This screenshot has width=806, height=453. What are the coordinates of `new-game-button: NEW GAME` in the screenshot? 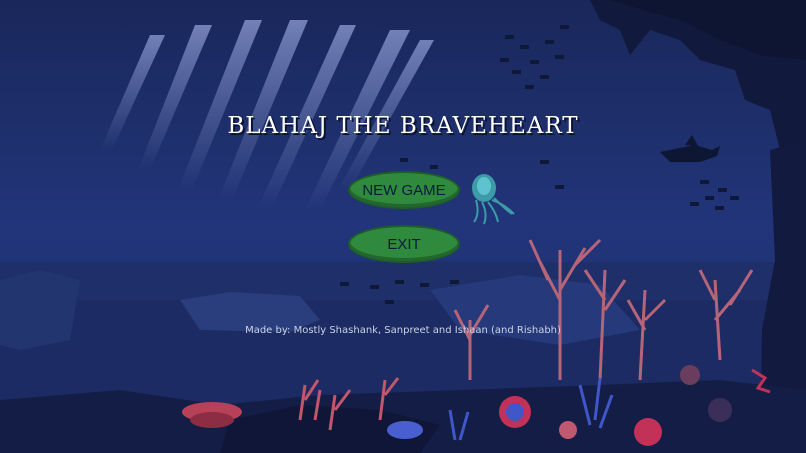 It's located at (404, 190).